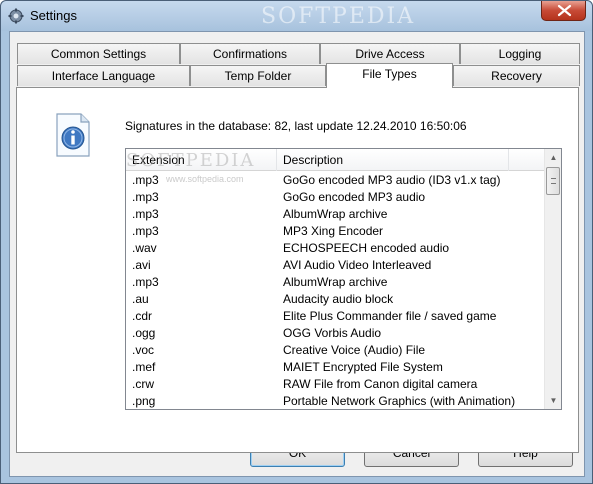  What do you see at coordinates (553, 157) in the screenshot?
I see `scroll-up-arrow-icon: ▲` at bounding box center [553, 157].